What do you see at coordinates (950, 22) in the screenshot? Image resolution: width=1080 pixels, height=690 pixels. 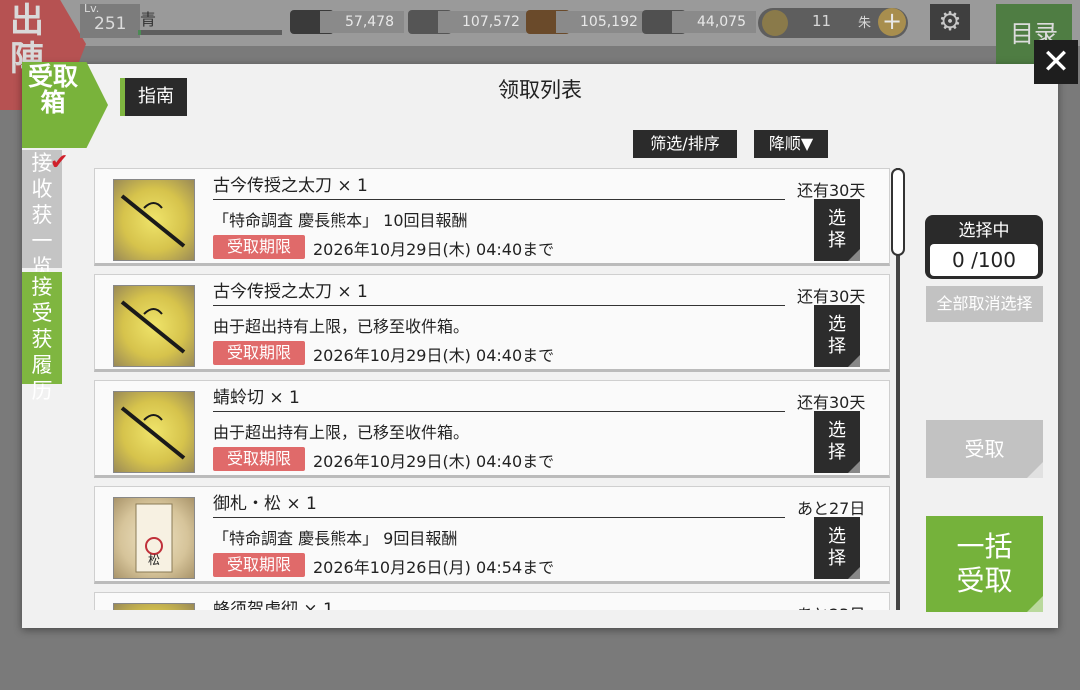 I see `gear-icon: ⚙` at bounding box center [950, 22].